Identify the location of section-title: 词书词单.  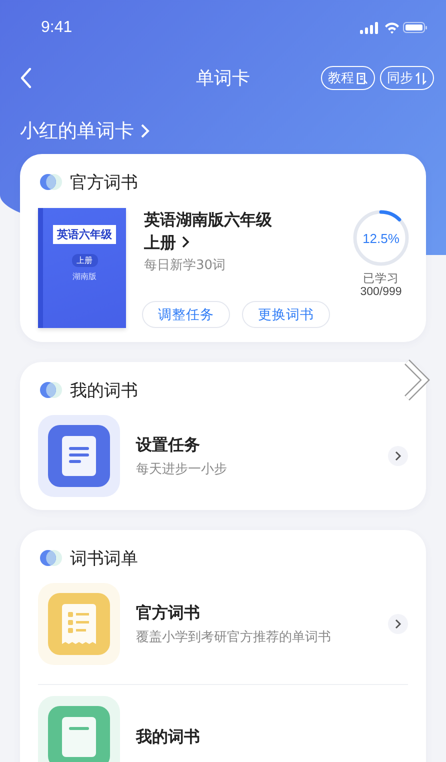
(104, 559).